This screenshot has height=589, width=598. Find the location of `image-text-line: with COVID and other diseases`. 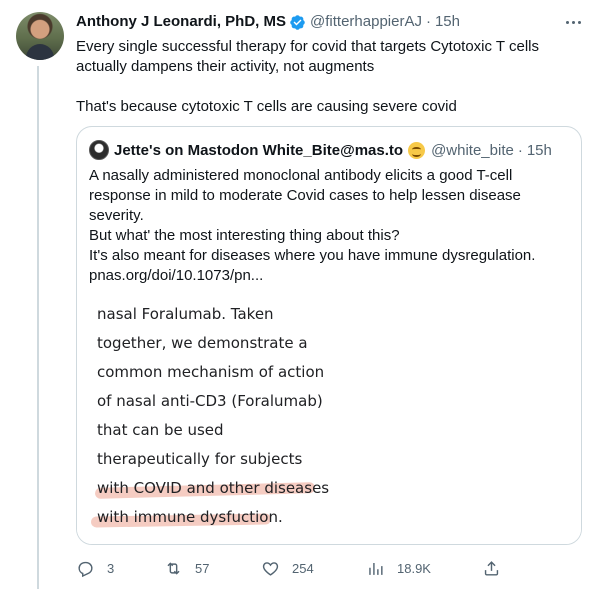

image-text-line: with COVID and other diseases is located at coordinates (213, 488).